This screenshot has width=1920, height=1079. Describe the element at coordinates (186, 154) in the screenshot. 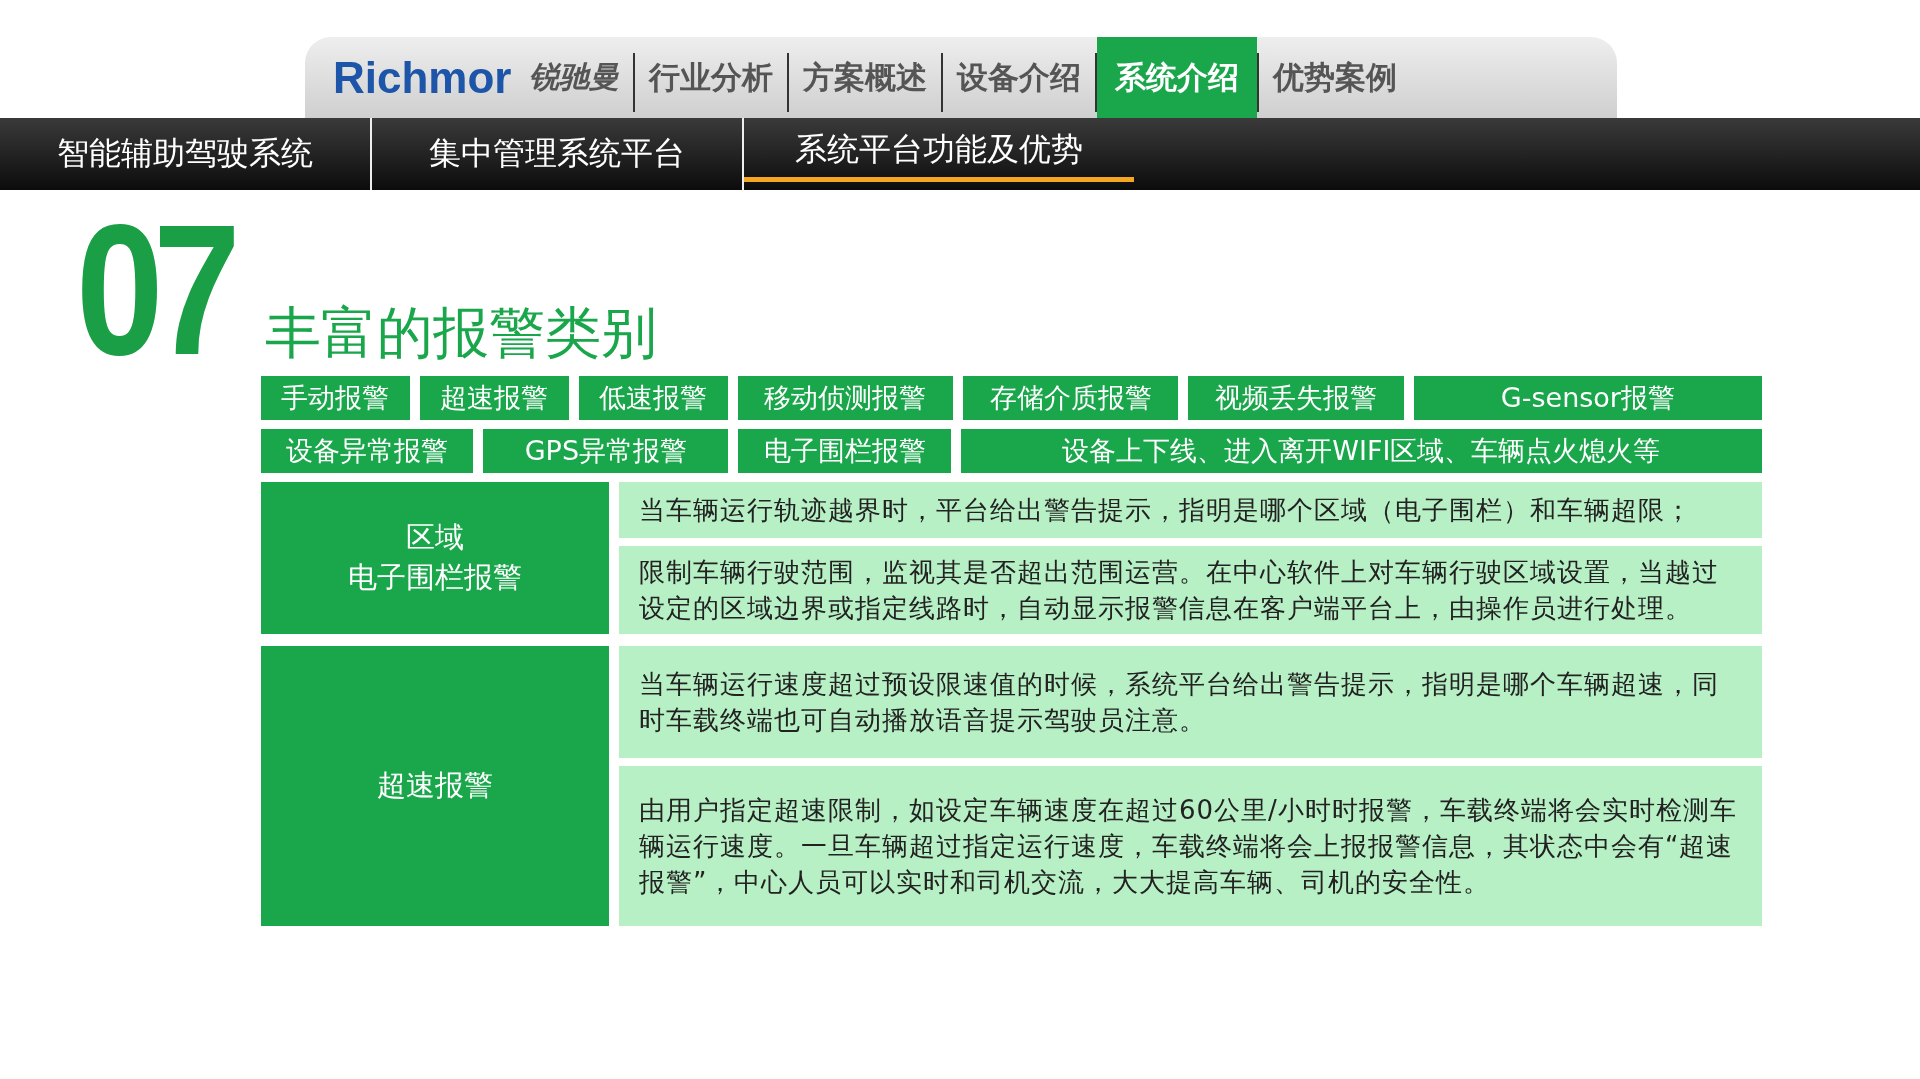

I see `sub-nav-tab: 智能辅助驾驶系统` at that location.